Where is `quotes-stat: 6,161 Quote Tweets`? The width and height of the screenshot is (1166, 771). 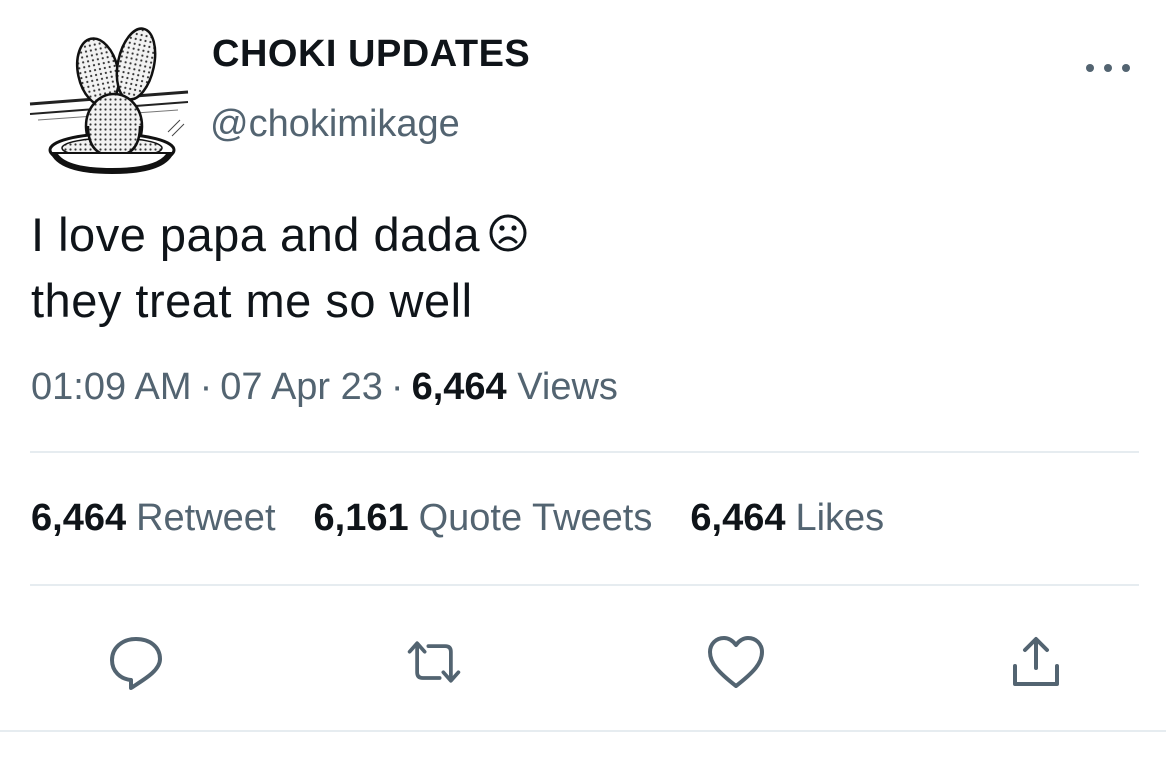 quotes-stat: 6,161 Quote Tweets is located at coordinates (483, 518).